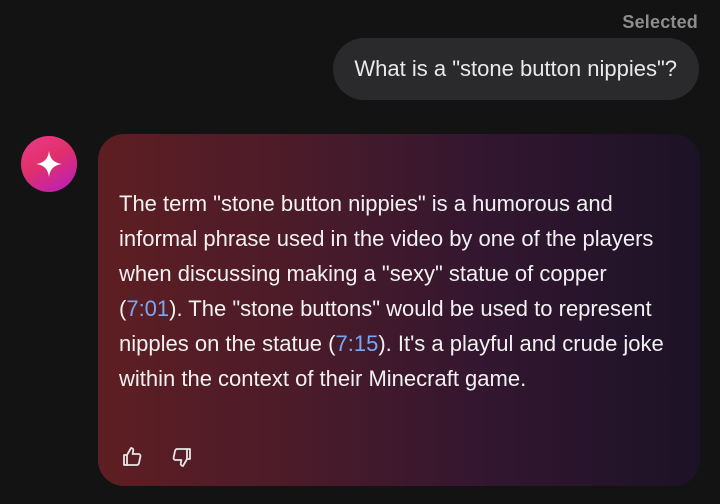 This screenshot has width=720, height=504. I want to click on selected-label: Selected, so click(660, 22).